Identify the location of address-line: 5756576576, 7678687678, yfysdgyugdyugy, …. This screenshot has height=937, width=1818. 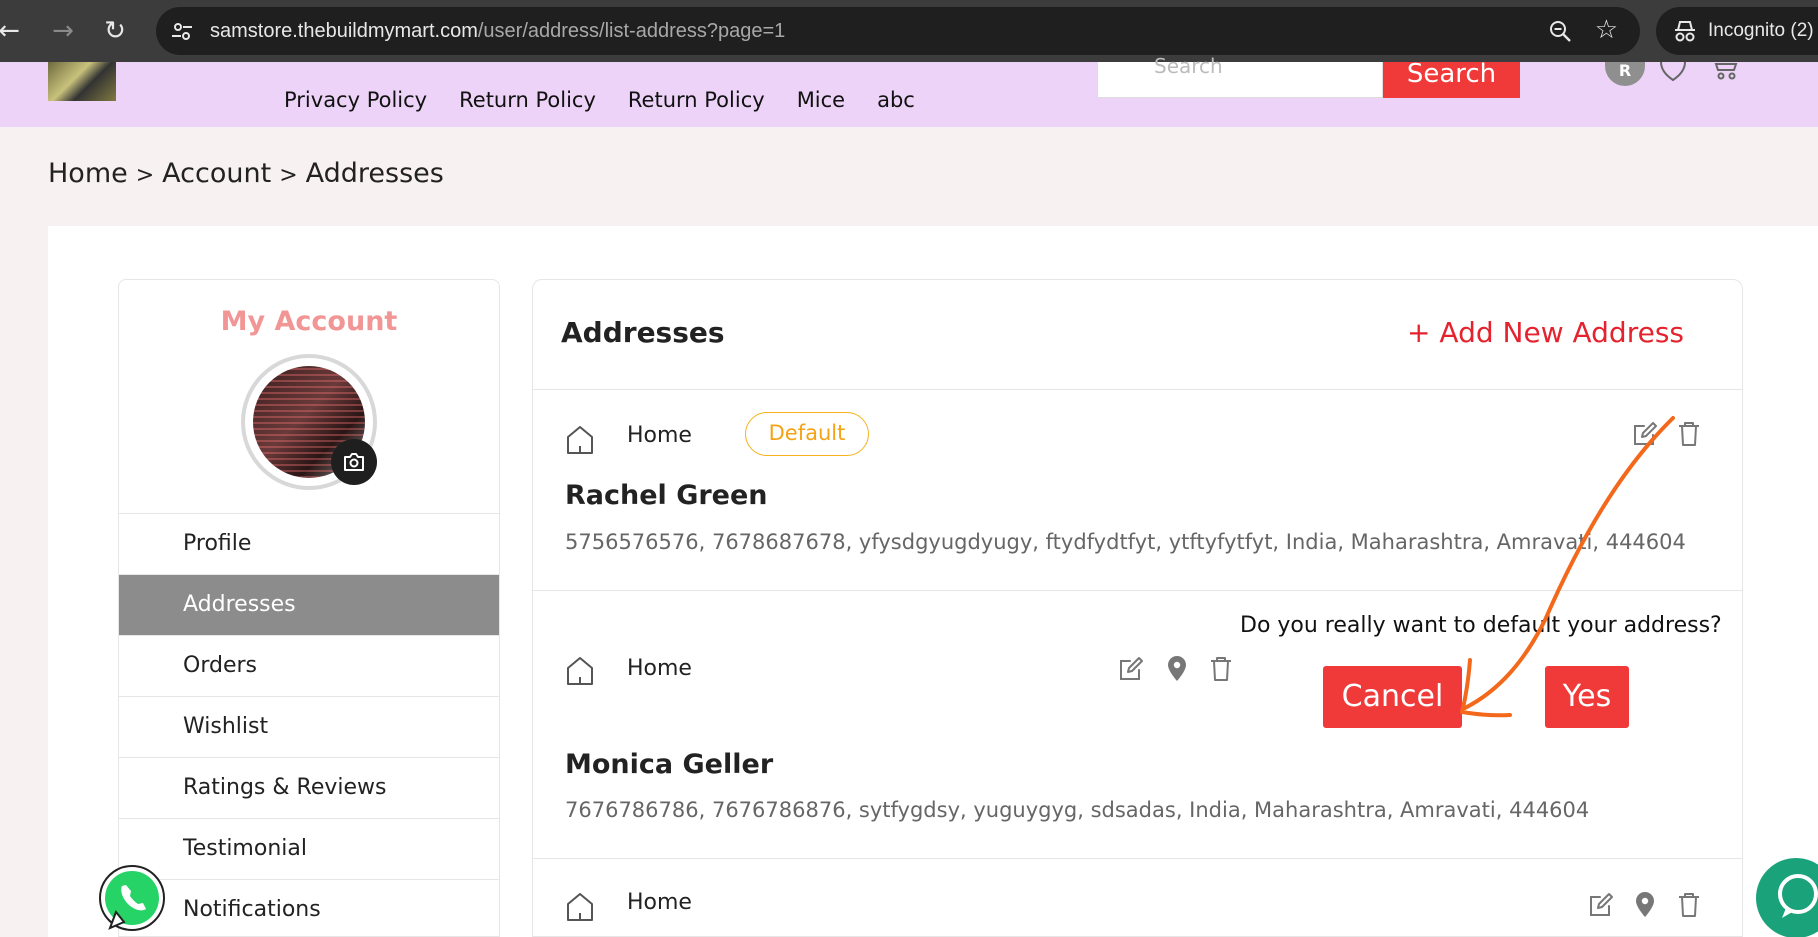
(1125, 542).